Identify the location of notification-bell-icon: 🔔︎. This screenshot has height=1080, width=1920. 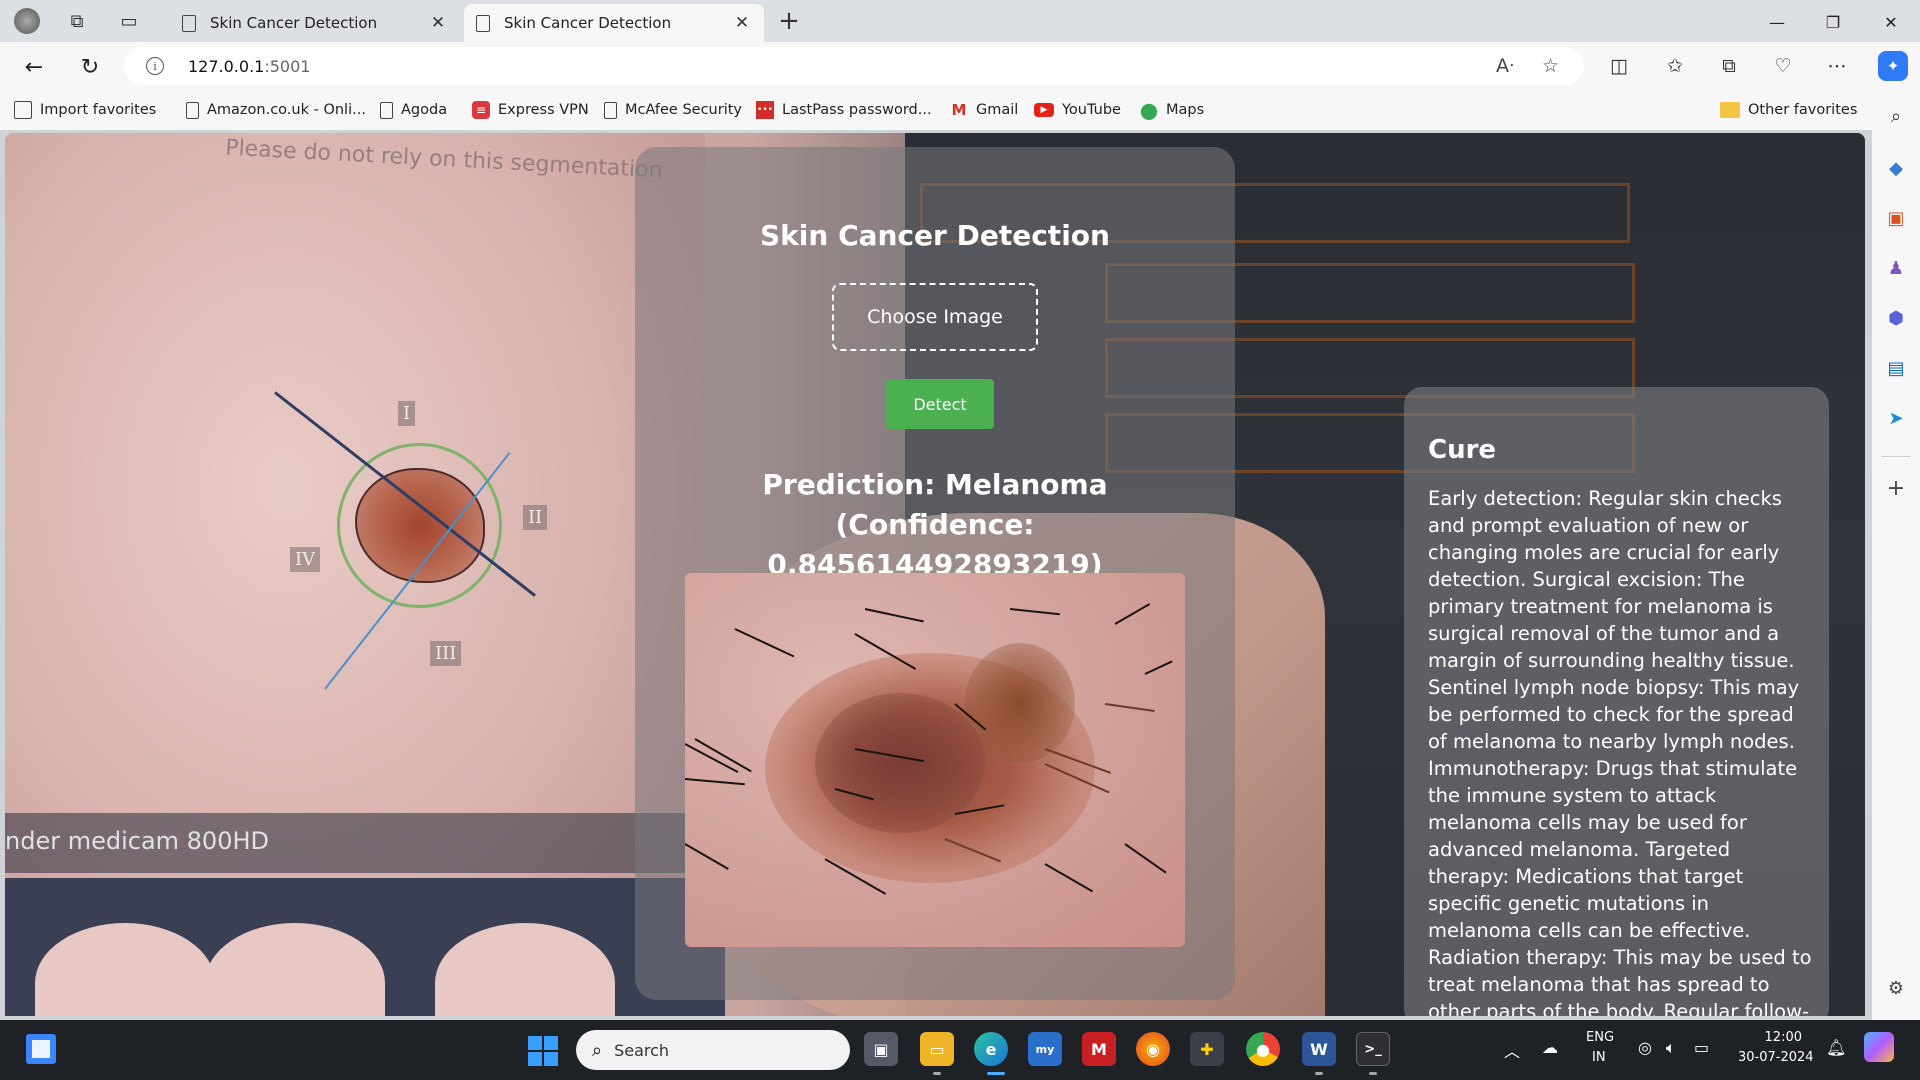
(1836, 1047).